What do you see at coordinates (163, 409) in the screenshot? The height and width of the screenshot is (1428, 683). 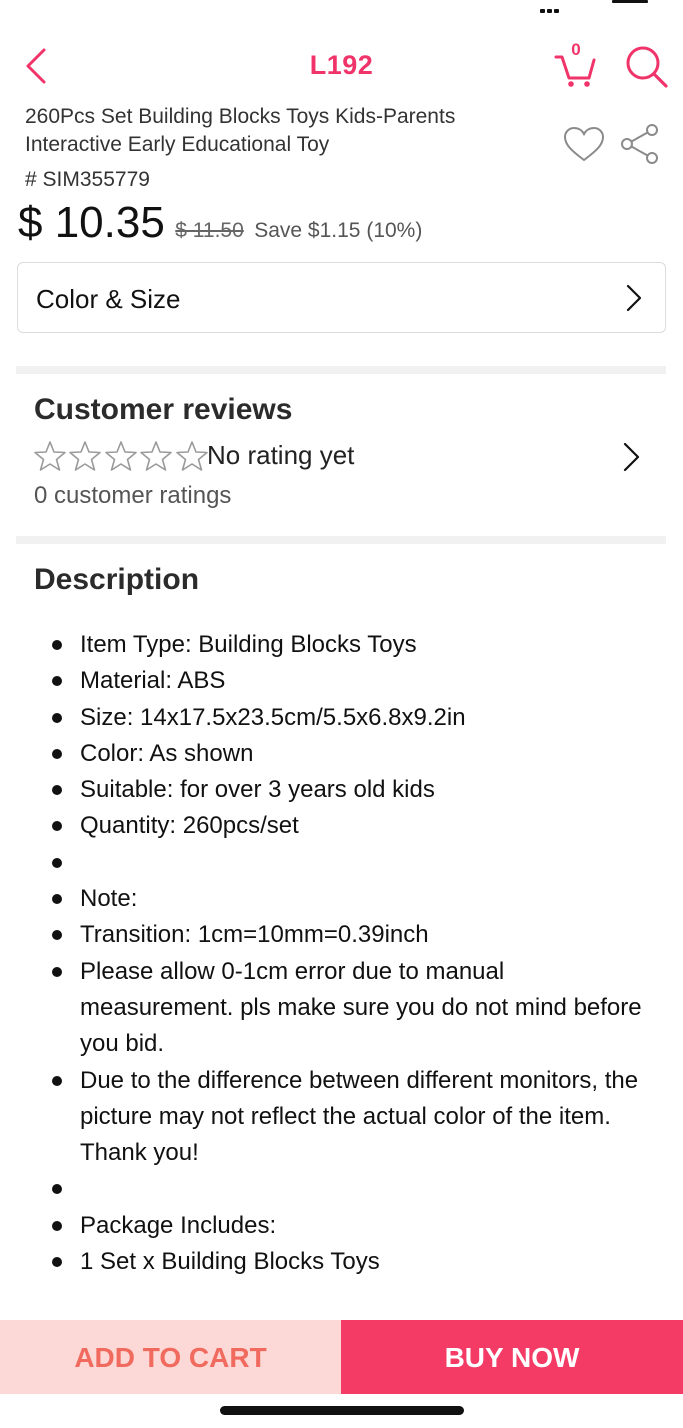 I see `reviews-title: Customer reviews` at bounding box center [163, 409].